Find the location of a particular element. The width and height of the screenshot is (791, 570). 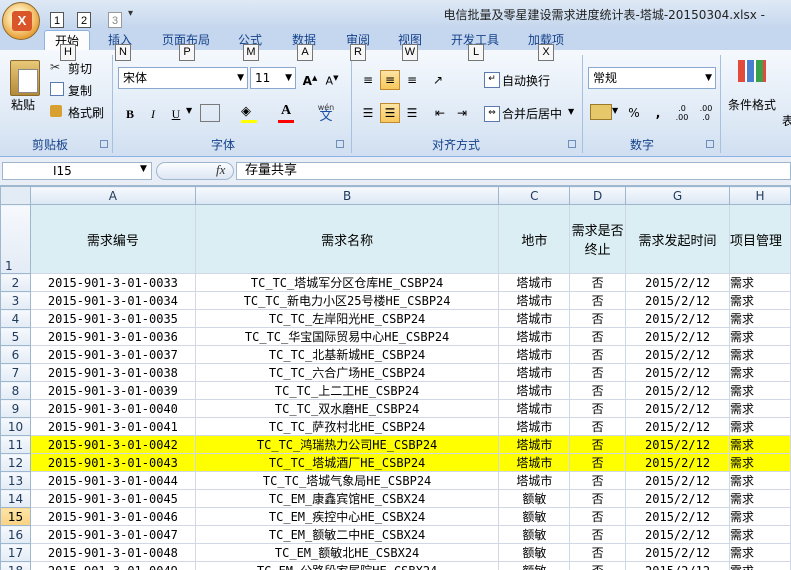

table-cell: 2015-901-3-01-0043 is located at coordinates (112, 462).